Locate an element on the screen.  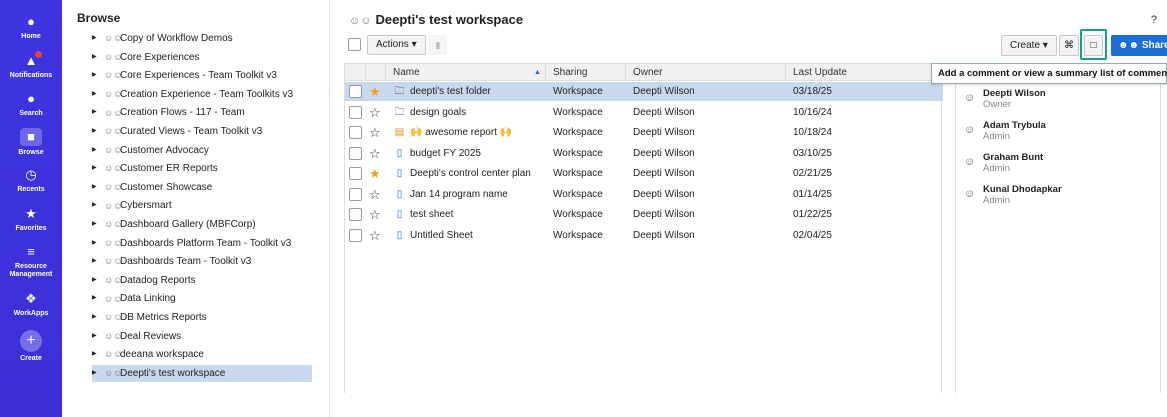
row-name: ▯ budget FY 2025 is located at coordinates (437, 153).